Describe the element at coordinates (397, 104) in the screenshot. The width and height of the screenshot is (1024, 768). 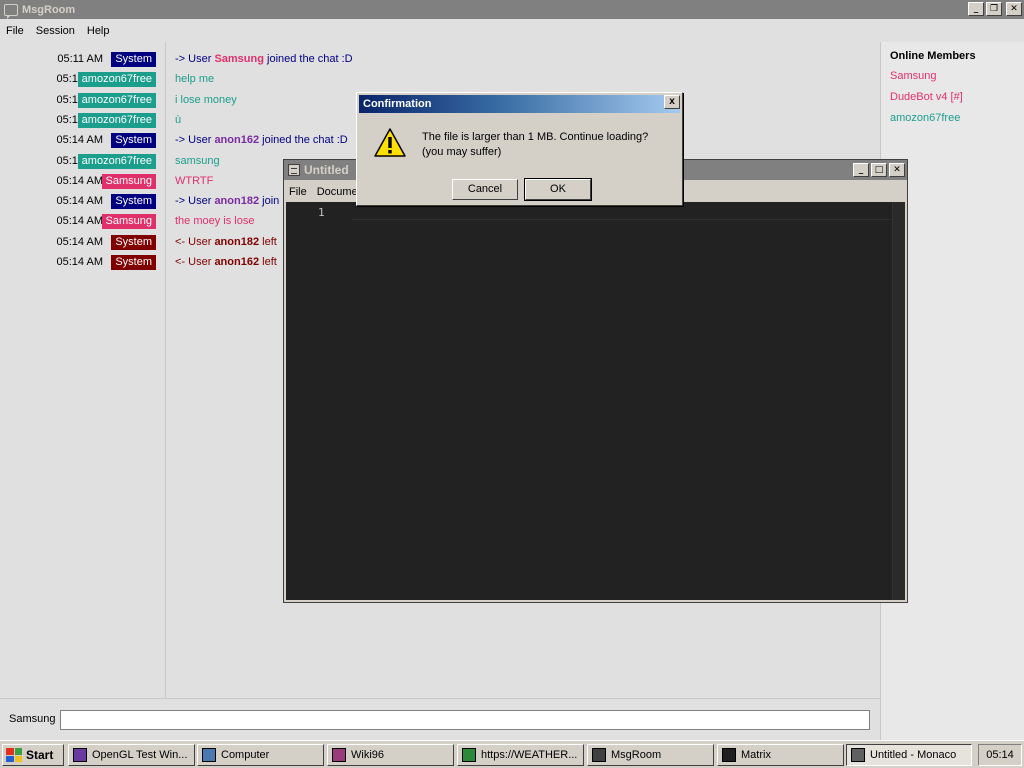
I see `dialog-title: Confirmation` at that location.